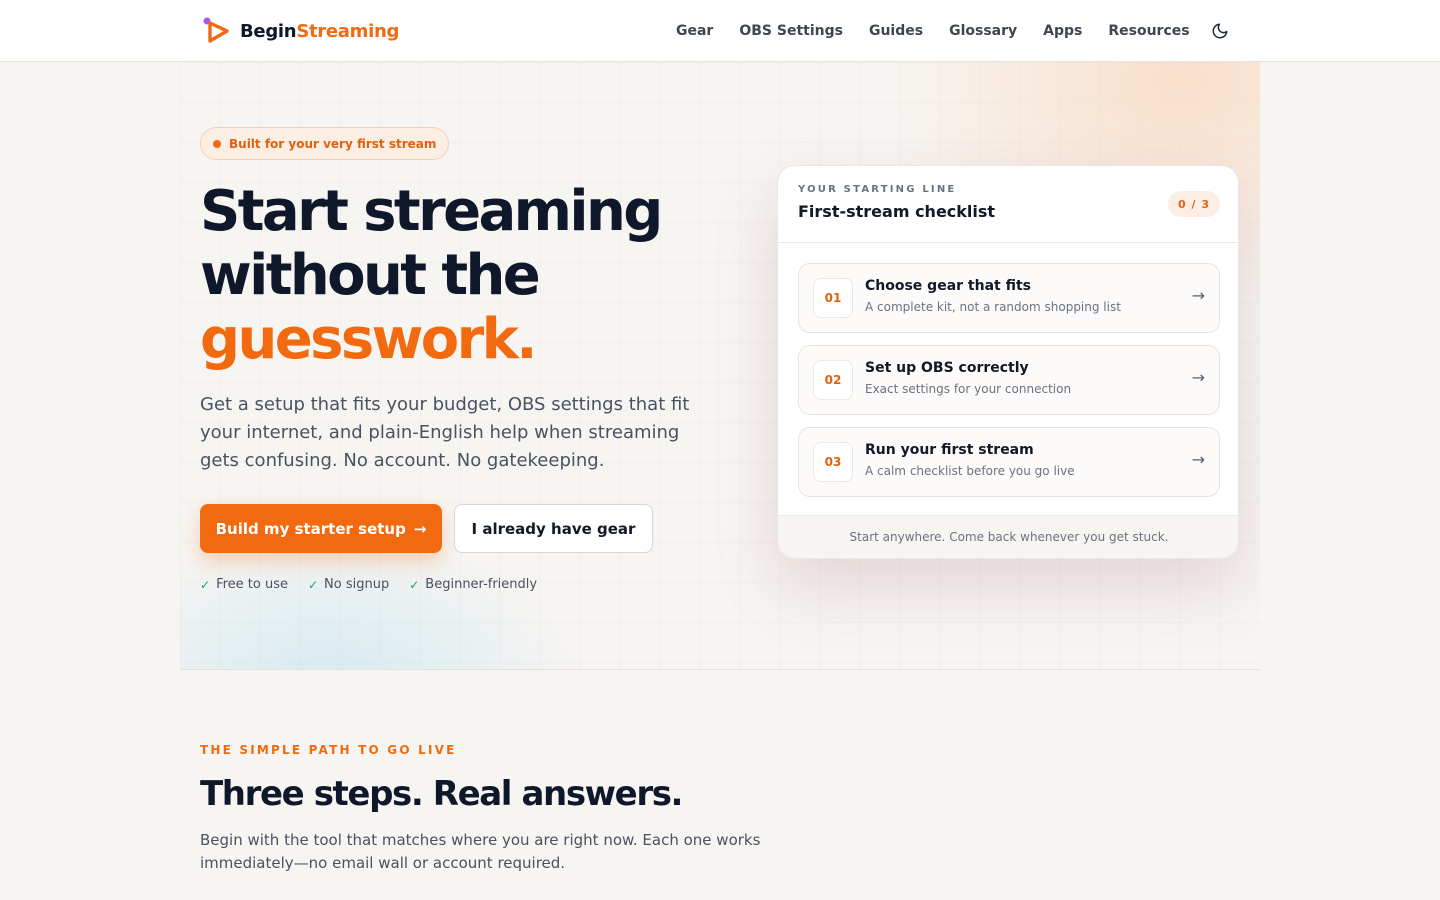 This screenshot has width=1440, height=900. What do you see at coordinates (252, 584) in the screenshot?
I see `perk-label: Free to use` at bounding box center [252, 584].